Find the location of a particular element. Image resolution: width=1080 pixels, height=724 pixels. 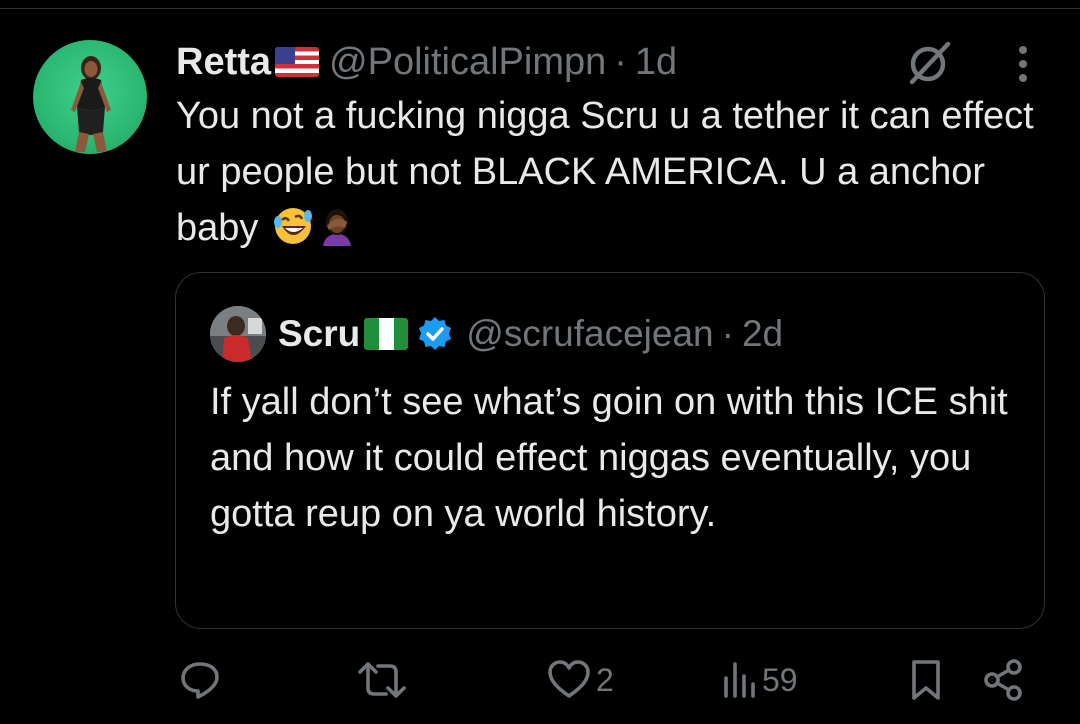

quoted-handle: @scrufacejean is located at coordinates (589, 334).